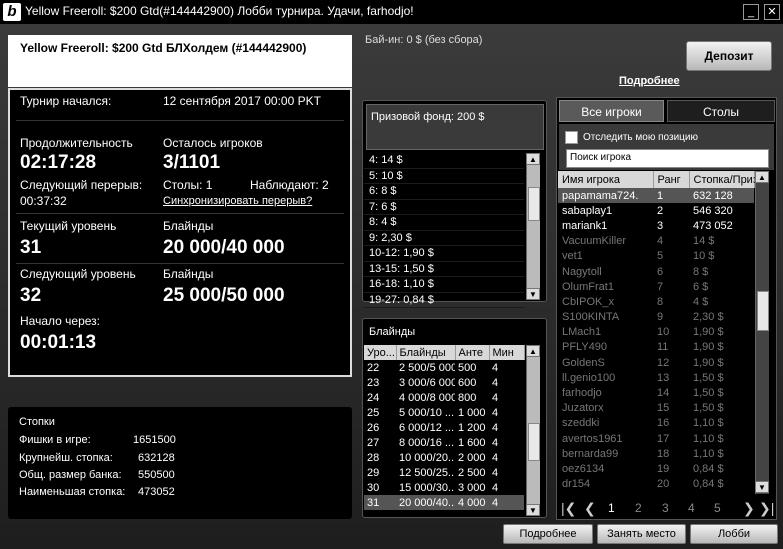 The height and width of the screenshot is (549, 783). I want to click on deposit-button: Депозит, so click(729, 56).